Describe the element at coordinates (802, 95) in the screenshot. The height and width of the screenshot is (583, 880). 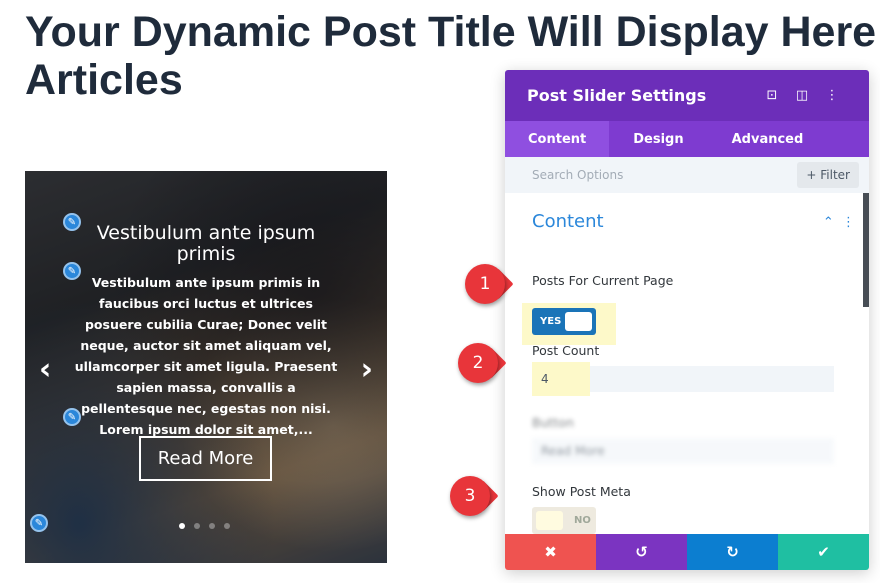
I see `columns-icon: ◫` at that location.